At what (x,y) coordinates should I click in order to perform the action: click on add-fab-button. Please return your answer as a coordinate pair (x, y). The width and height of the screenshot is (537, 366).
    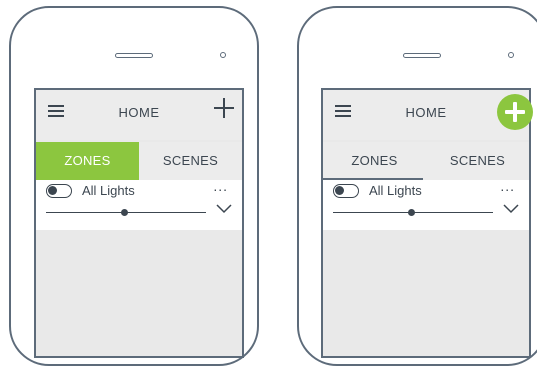
    Looking at the image, I should click on (515, 112).